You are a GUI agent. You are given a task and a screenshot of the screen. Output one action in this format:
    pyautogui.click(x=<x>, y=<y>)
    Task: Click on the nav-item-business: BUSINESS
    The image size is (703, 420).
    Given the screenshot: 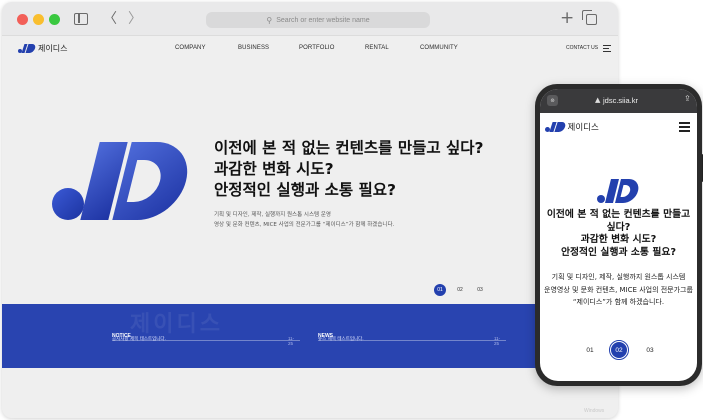 What is the action you would take?
    pyautogui.click(x=253, y=48)
    